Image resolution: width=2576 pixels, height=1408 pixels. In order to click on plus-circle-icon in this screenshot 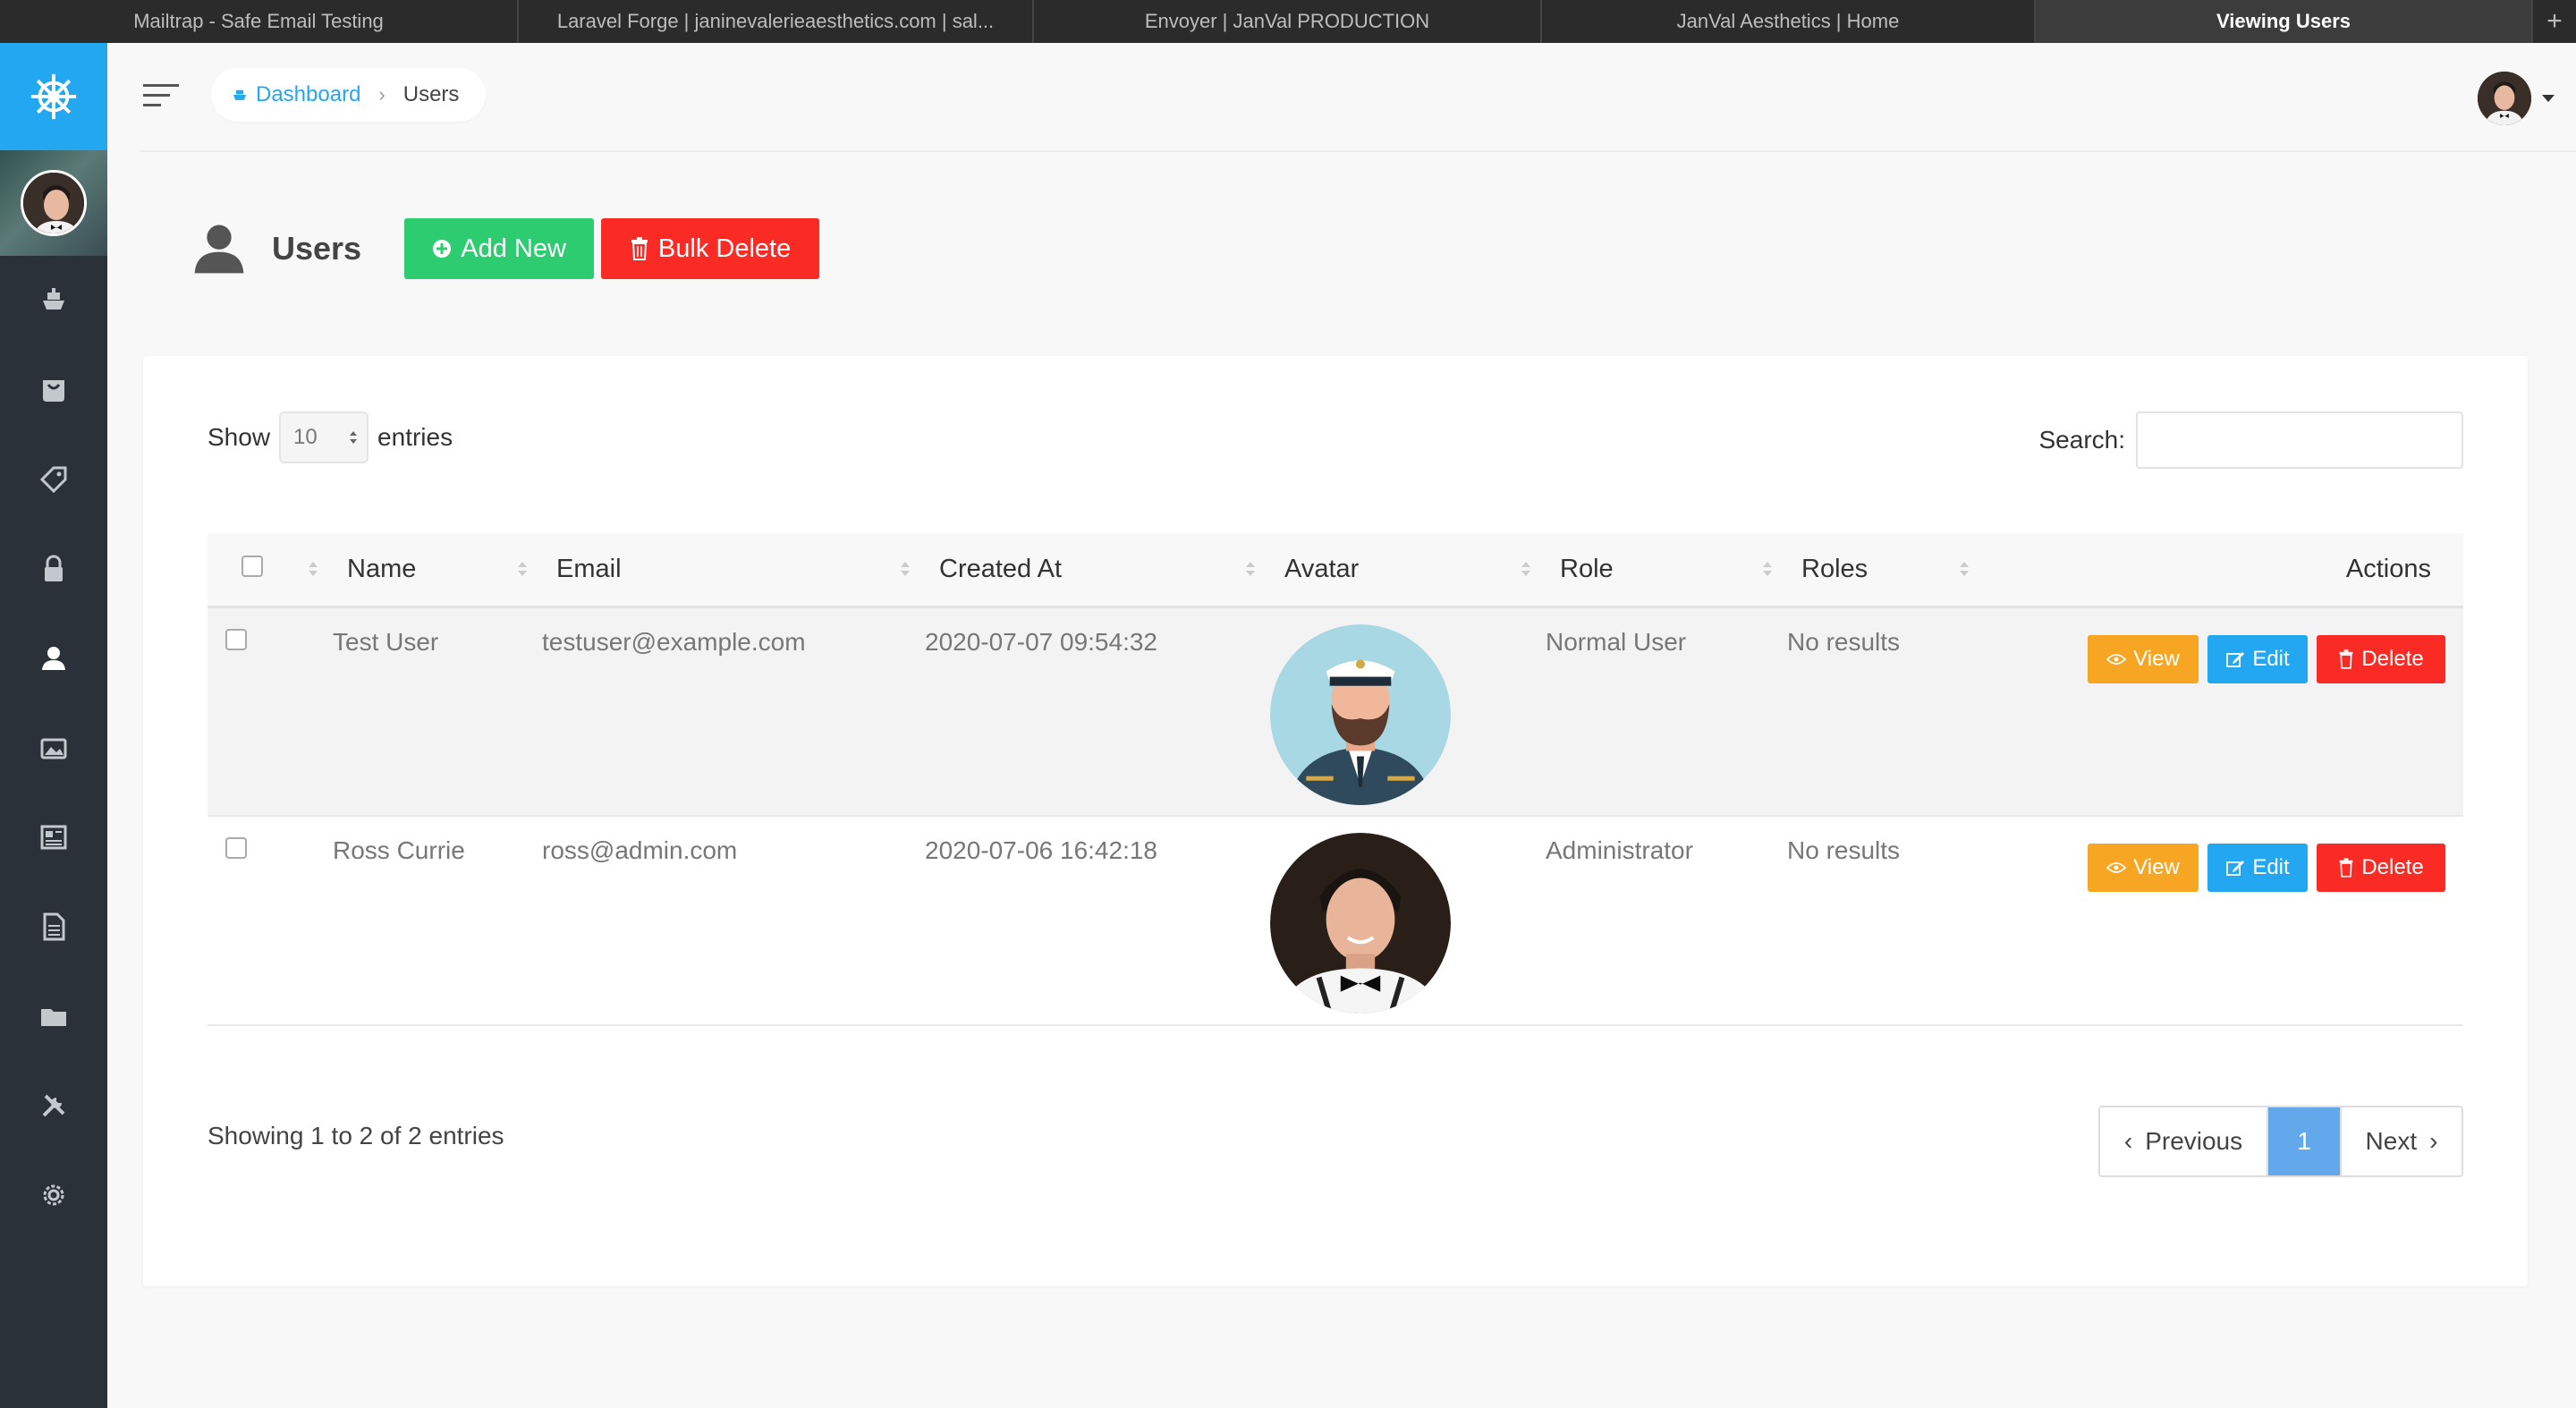, I will do `click(442, 249)`.